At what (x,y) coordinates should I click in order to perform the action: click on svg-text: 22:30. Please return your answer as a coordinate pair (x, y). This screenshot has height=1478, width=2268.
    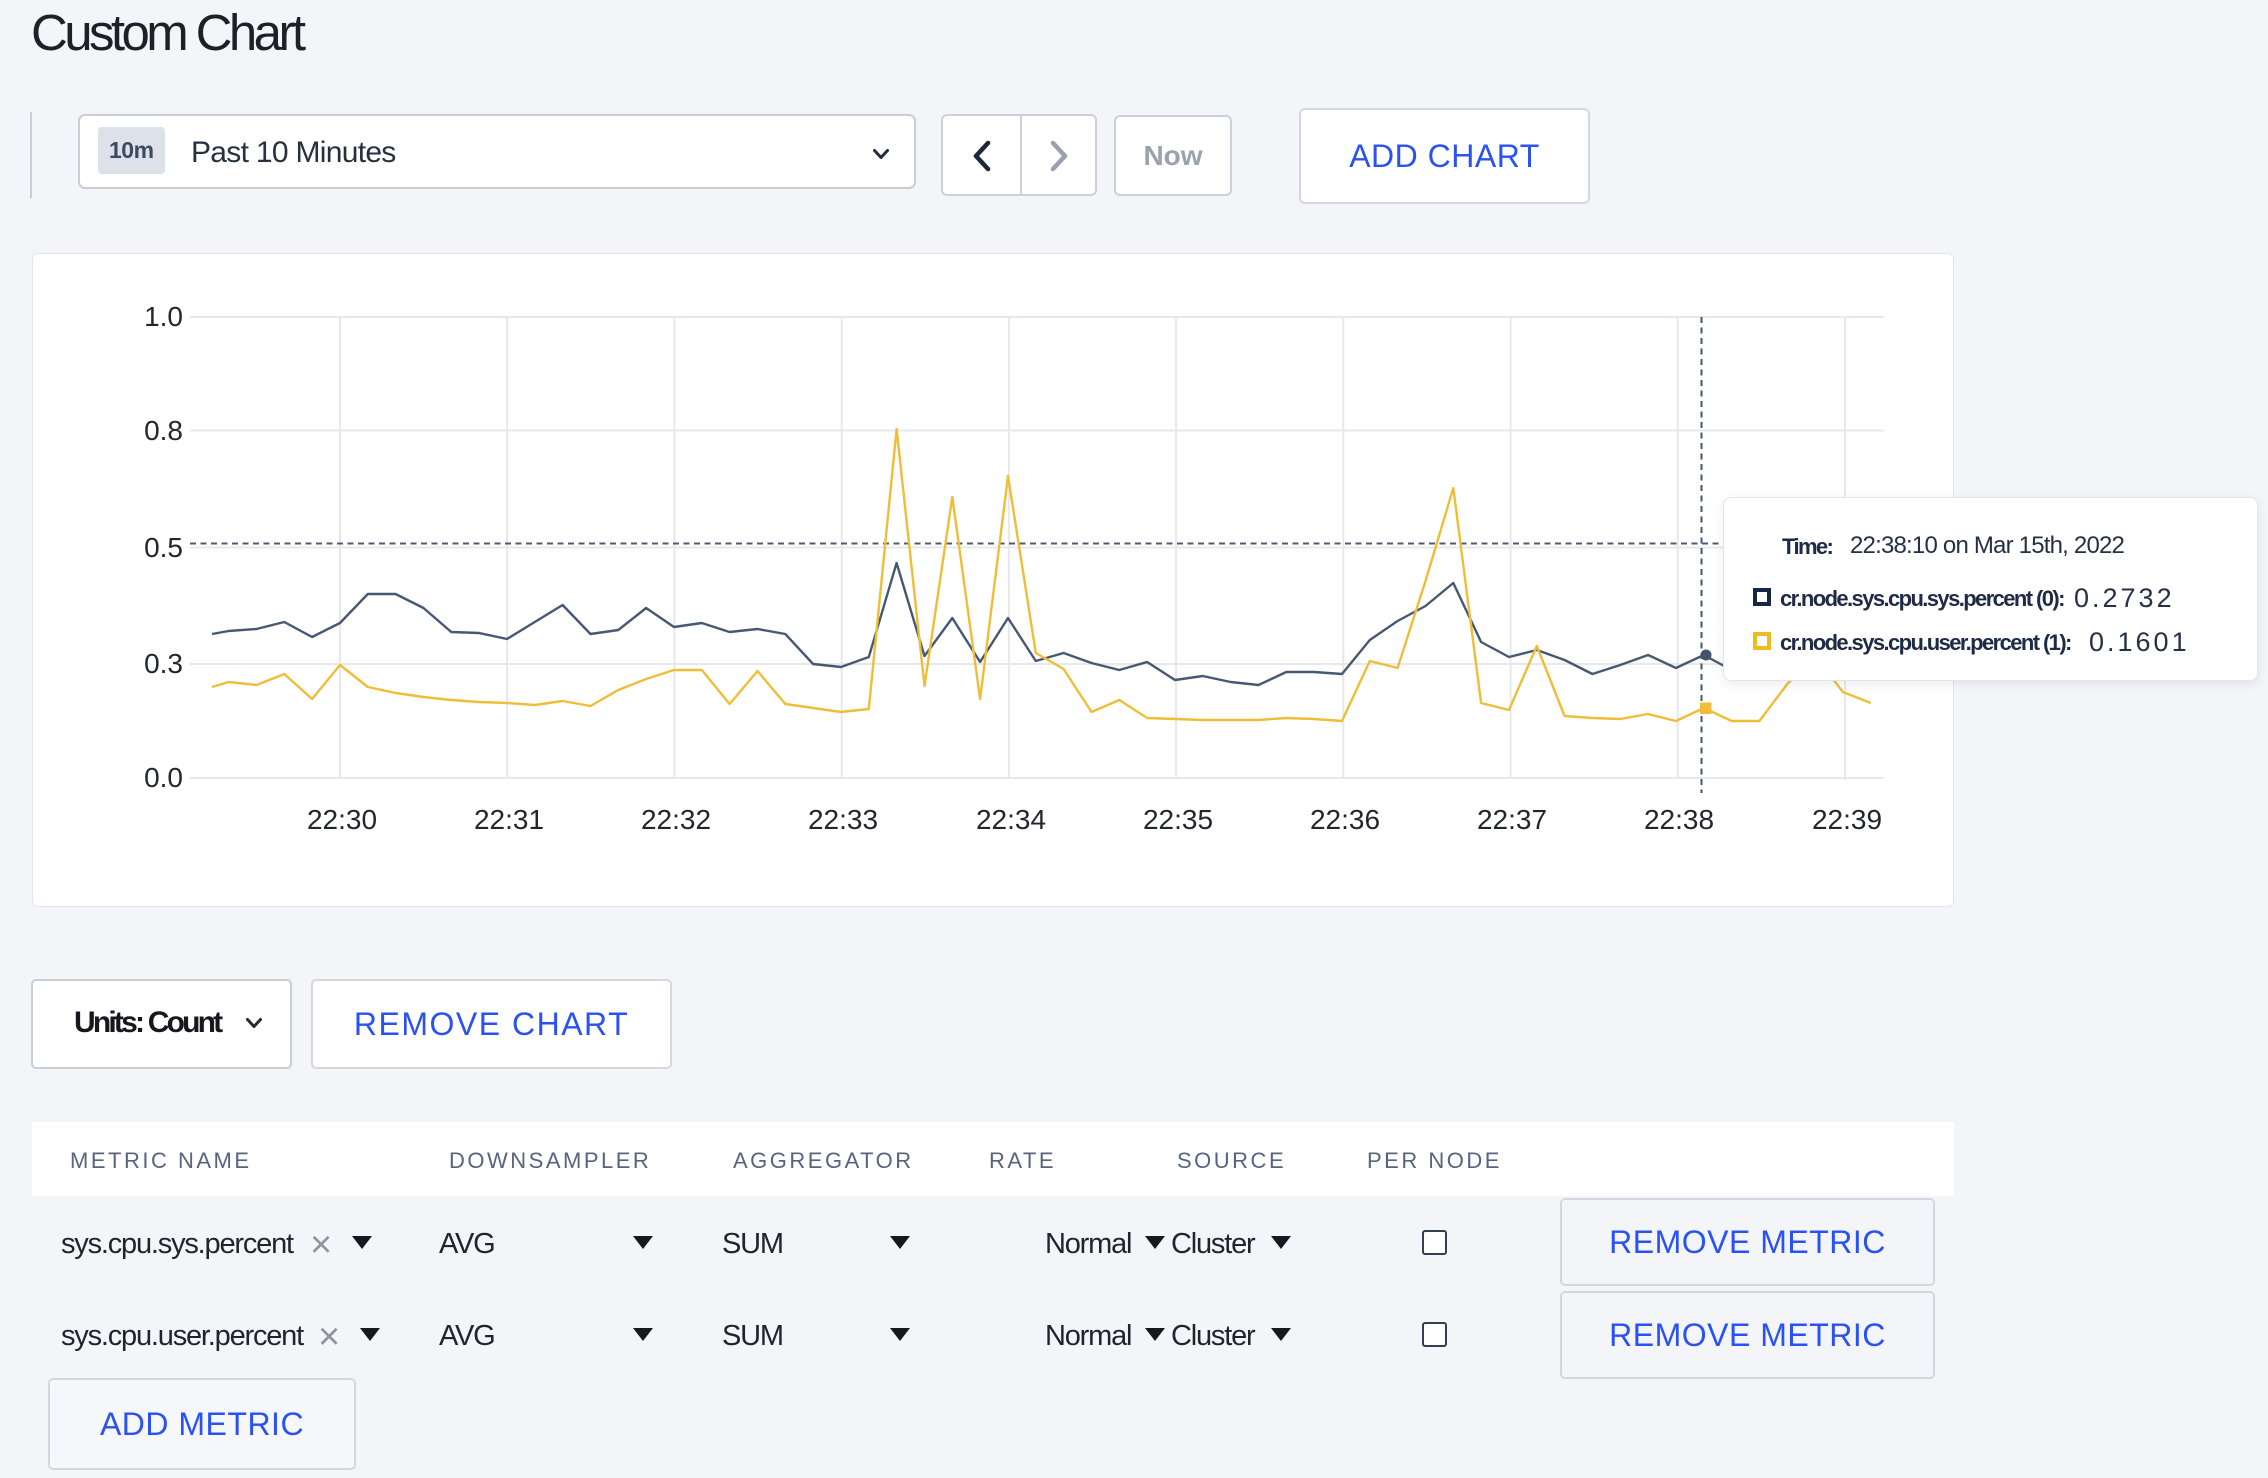
    Looking at the image, I should click on (342, 819).